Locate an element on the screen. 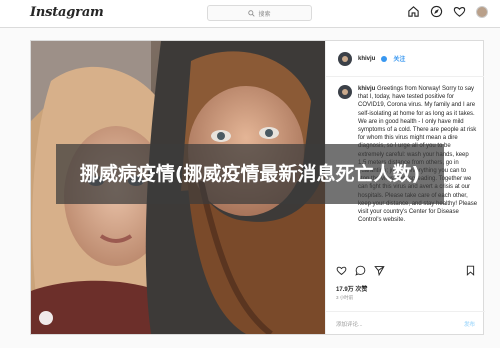 The image size is (500, 348). instagram-logo: Instagram is located at coordinates (67, 12).